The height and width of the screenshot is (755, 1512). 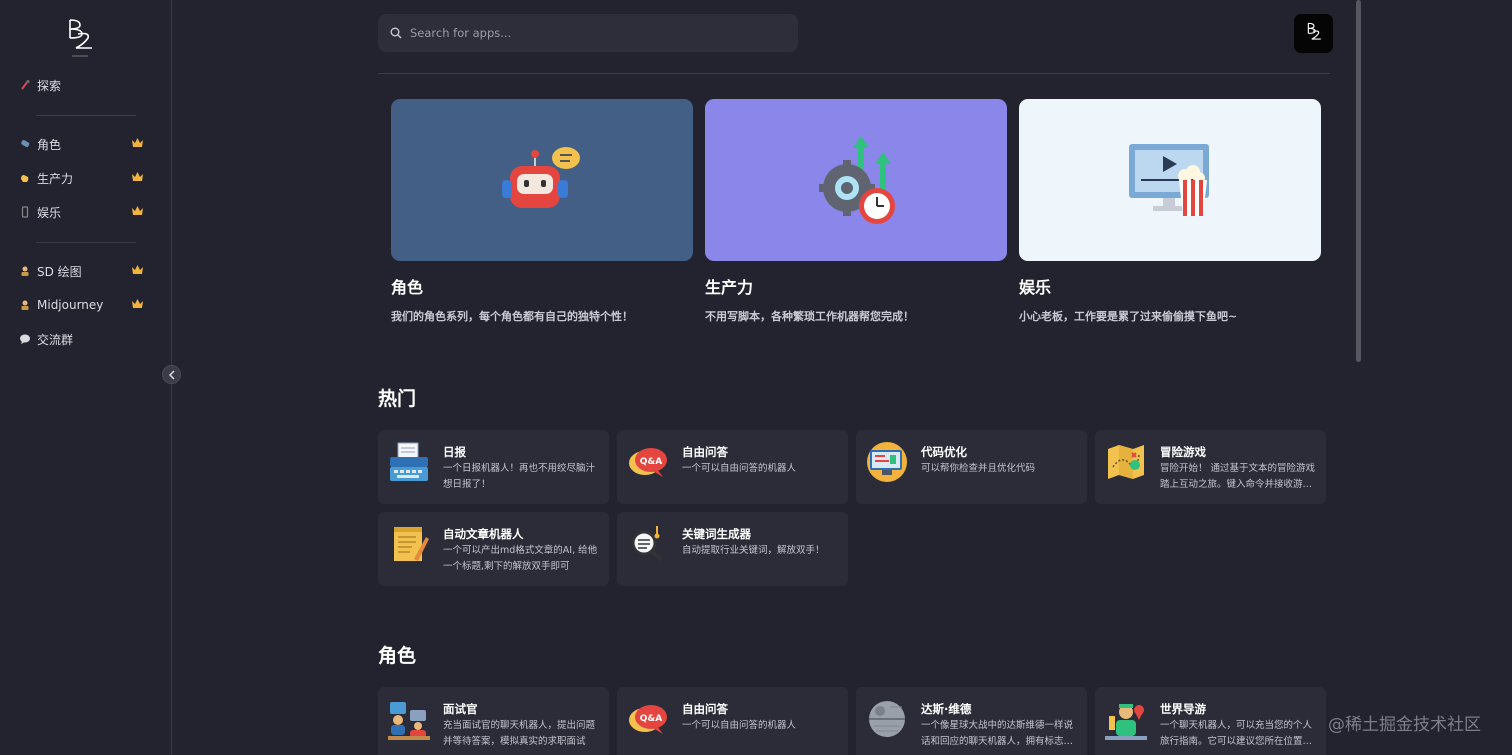 I want to click on app-name: 达斯·维德, so click(x=946, y=709).